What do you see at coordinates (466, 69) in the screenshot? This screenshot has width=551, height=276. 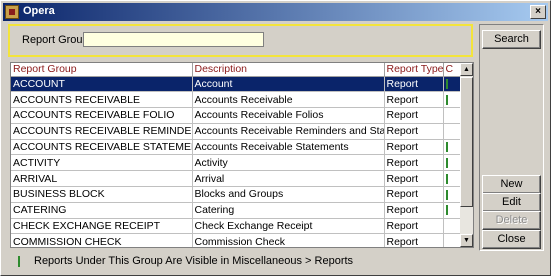 I see `scroll-up-arrow: ▲` at bounding box center [466, 69].